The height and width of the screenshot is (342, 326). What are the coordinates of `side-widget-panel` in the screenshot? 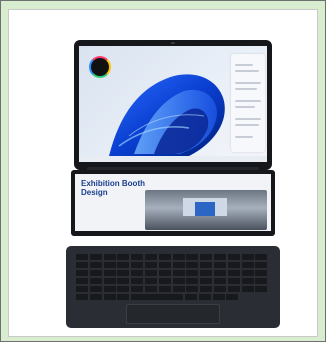 It's located at (248, 103).